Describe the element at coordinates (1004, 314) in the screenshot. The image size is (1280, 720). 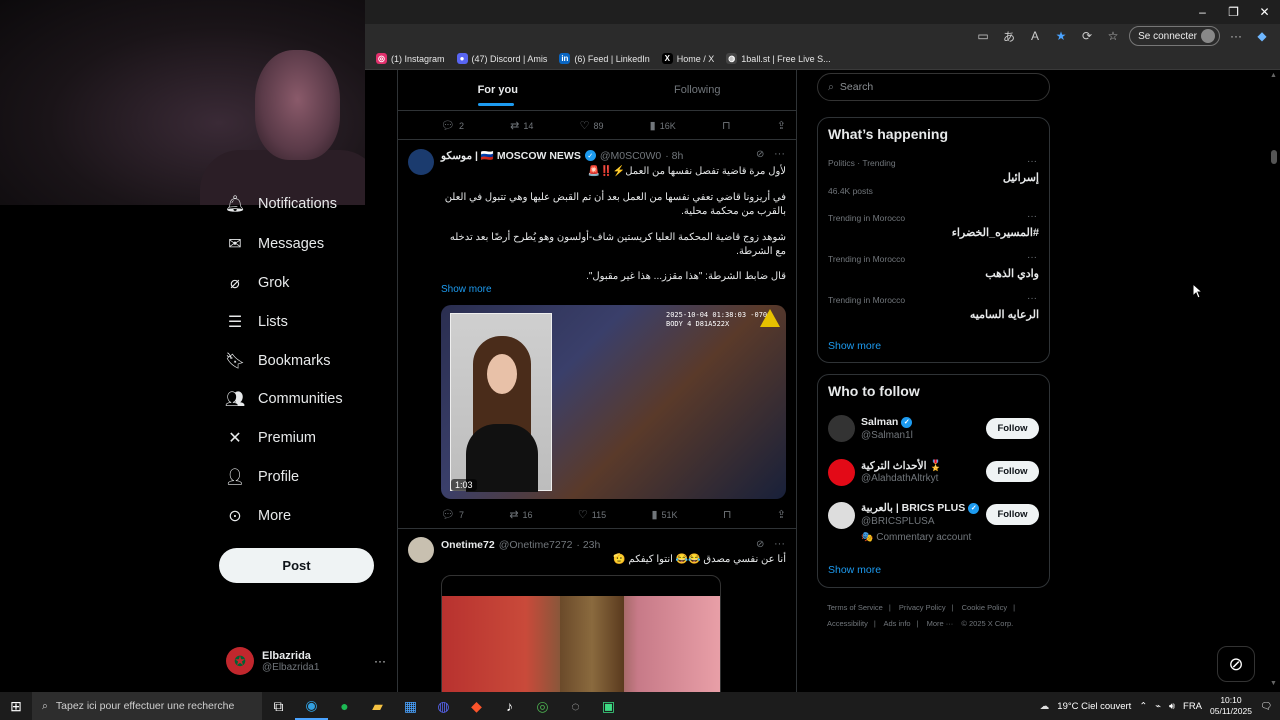
I see `trend-item: الرعايه الساميه` at that location.